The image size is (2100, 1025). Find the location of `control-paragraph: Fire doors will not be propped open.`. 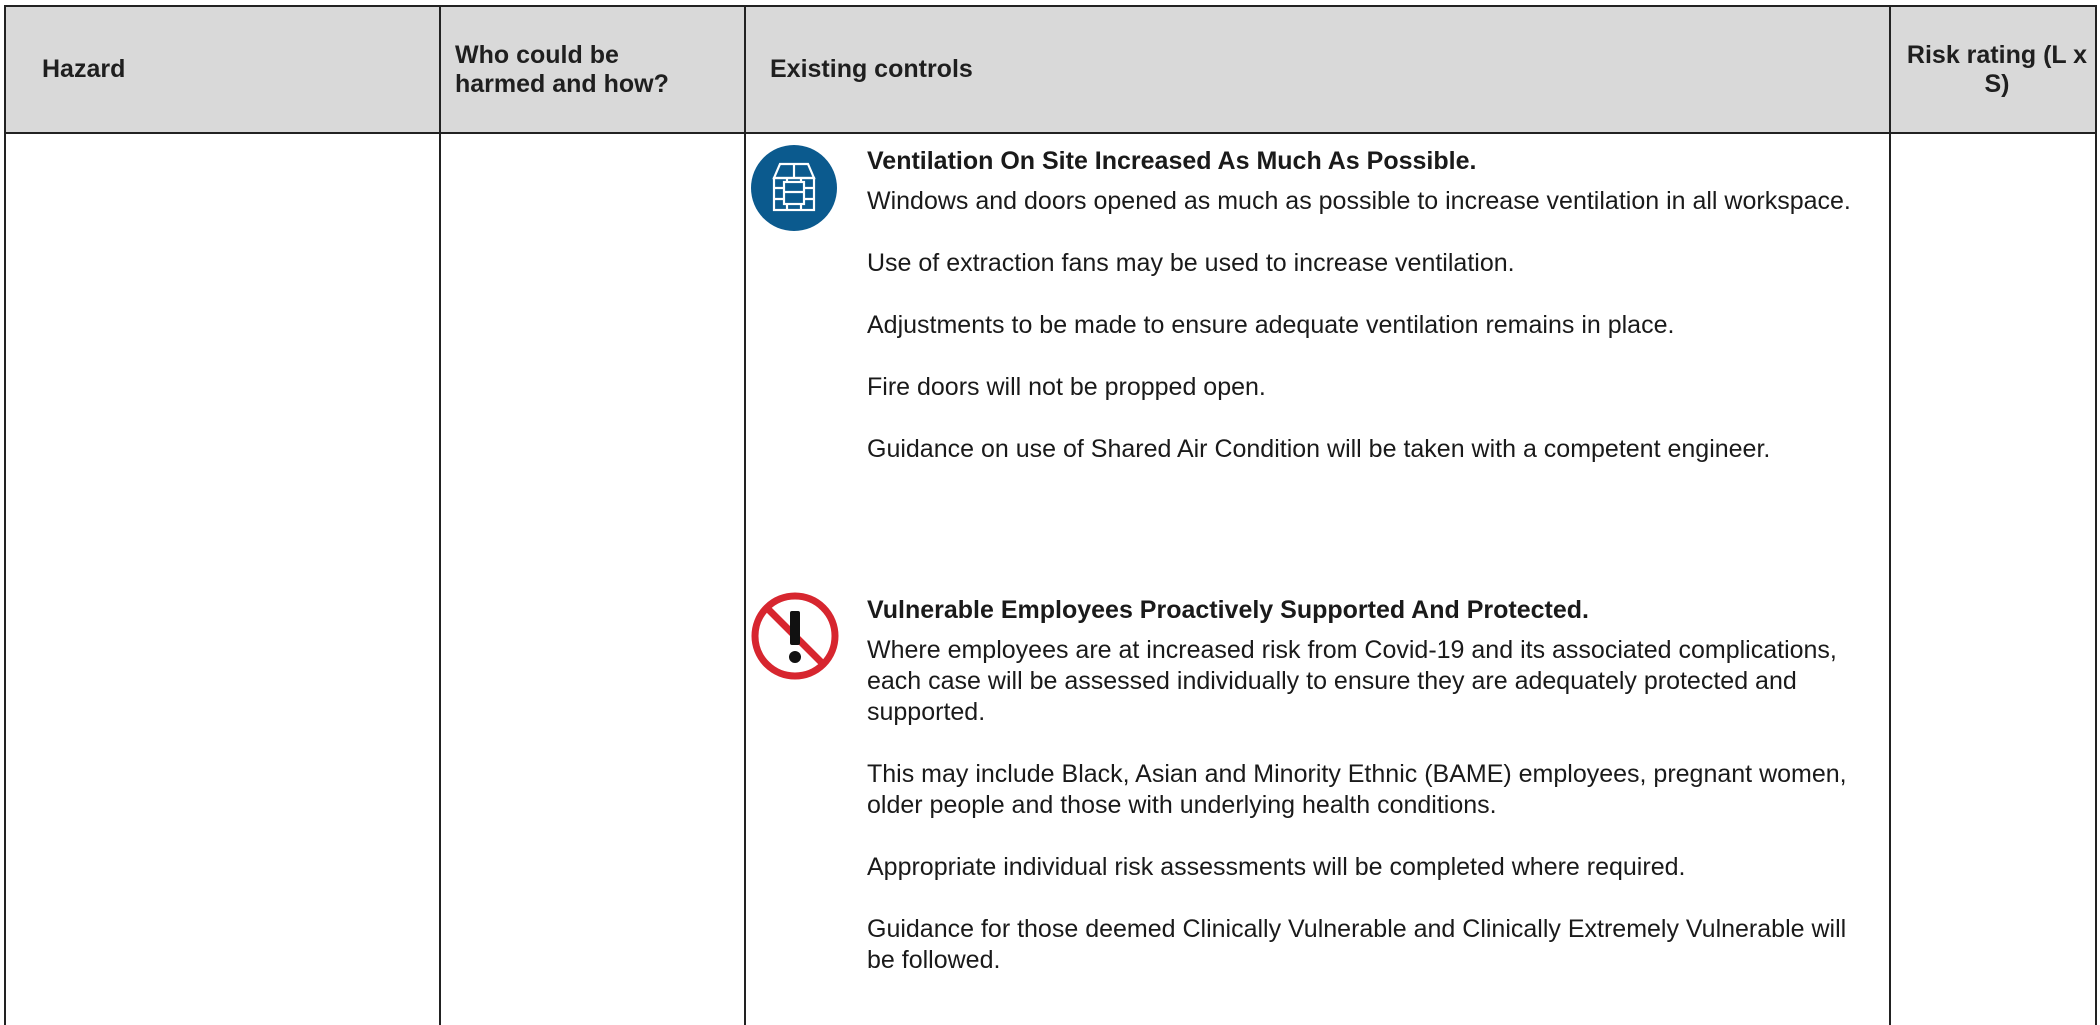

control-paragraph: Fire doors will not be propped open. is located at coordinates (1066, 387).